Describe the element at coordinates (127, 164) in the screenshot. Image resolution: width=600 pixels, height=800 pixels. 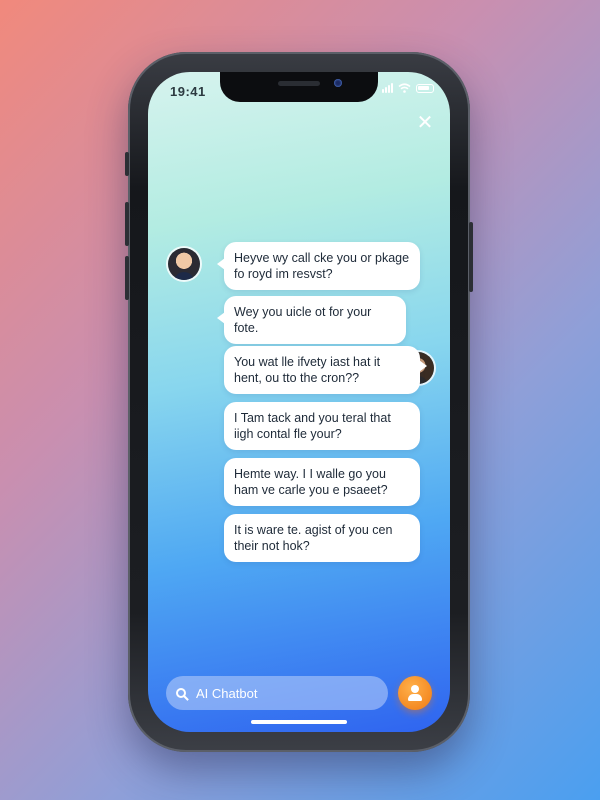
I see `mute-switch` at that location.